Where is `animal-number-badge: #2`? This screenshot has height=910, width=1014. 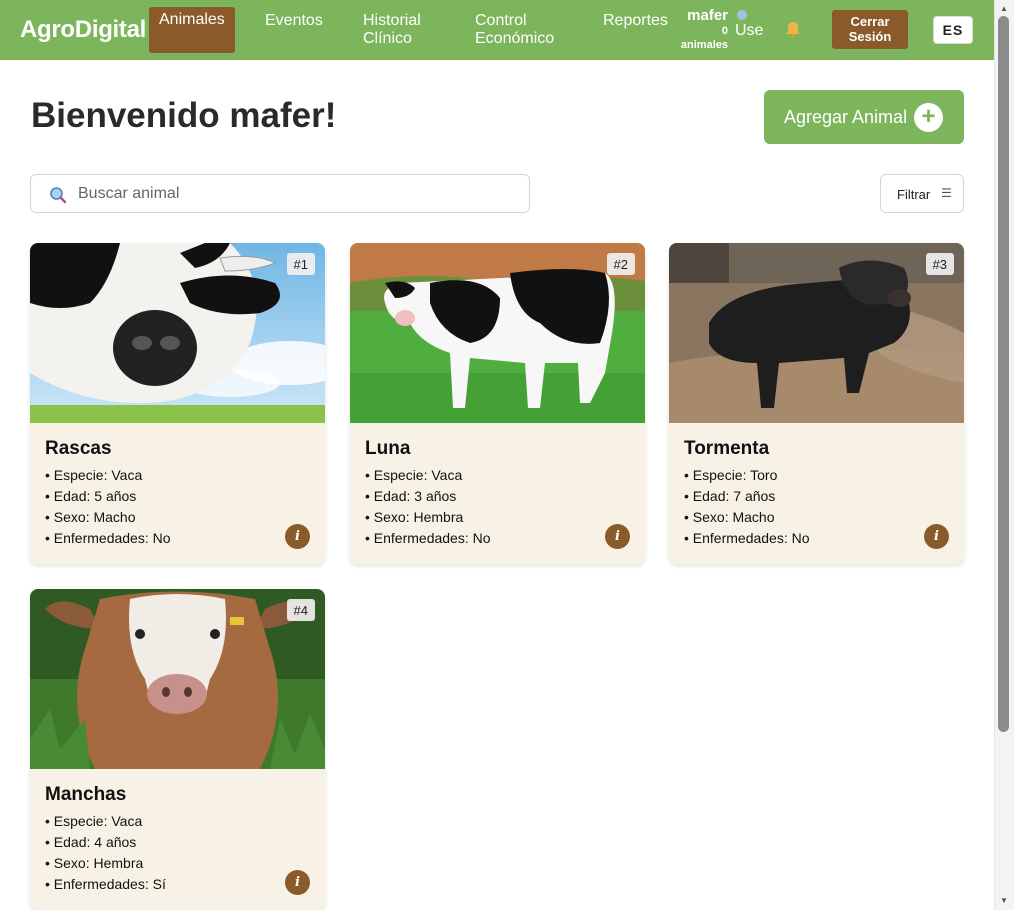
animal-number-badge: #2 is located at coordinates (620, 264).